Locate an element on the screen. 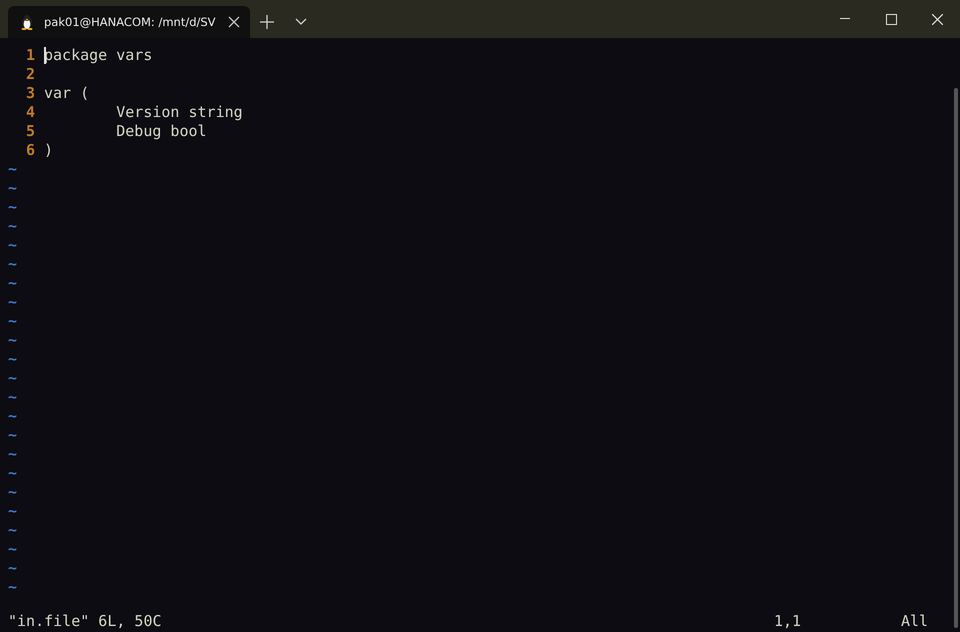 The height and width of the screenshot is (632, 960). maximize-icon is located at coordinates (891, 19).